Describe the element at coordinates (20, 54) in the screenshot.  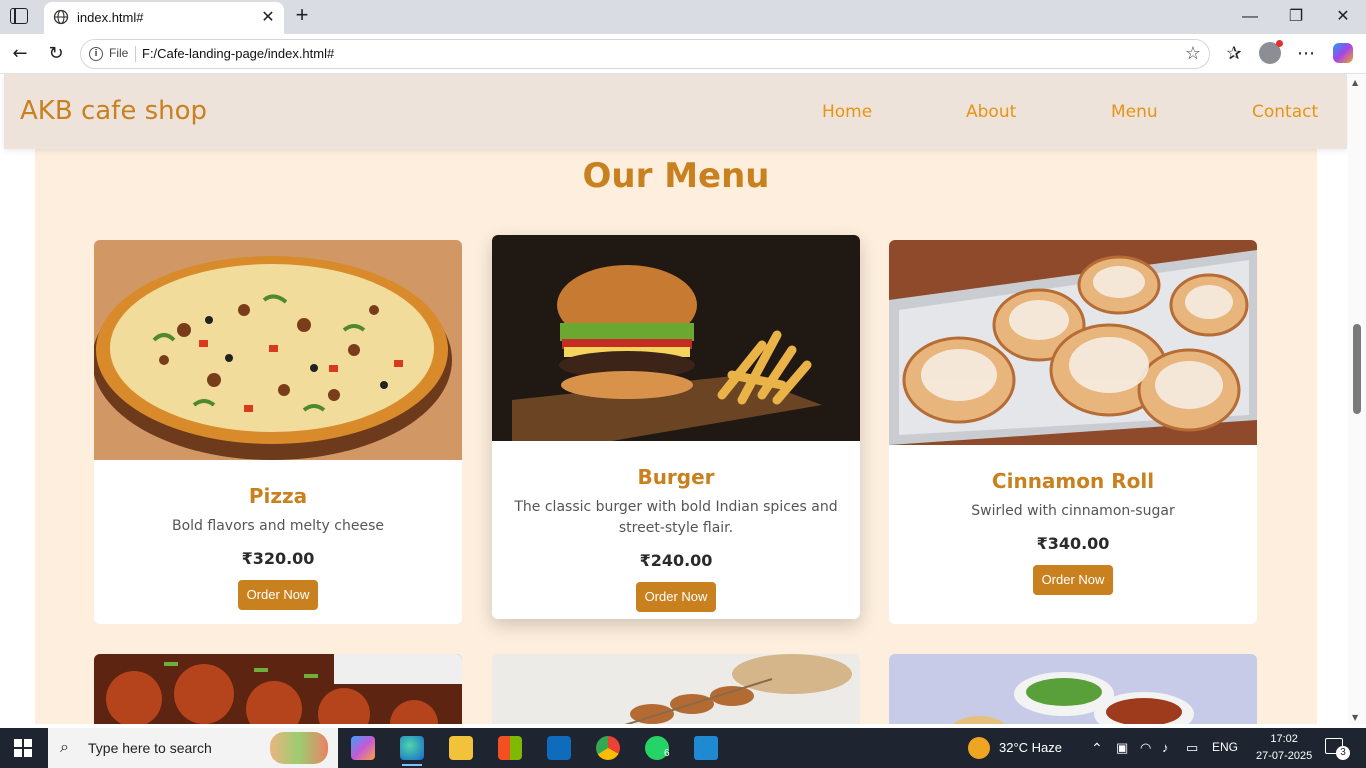
I see `back-icon: ←` at that location.